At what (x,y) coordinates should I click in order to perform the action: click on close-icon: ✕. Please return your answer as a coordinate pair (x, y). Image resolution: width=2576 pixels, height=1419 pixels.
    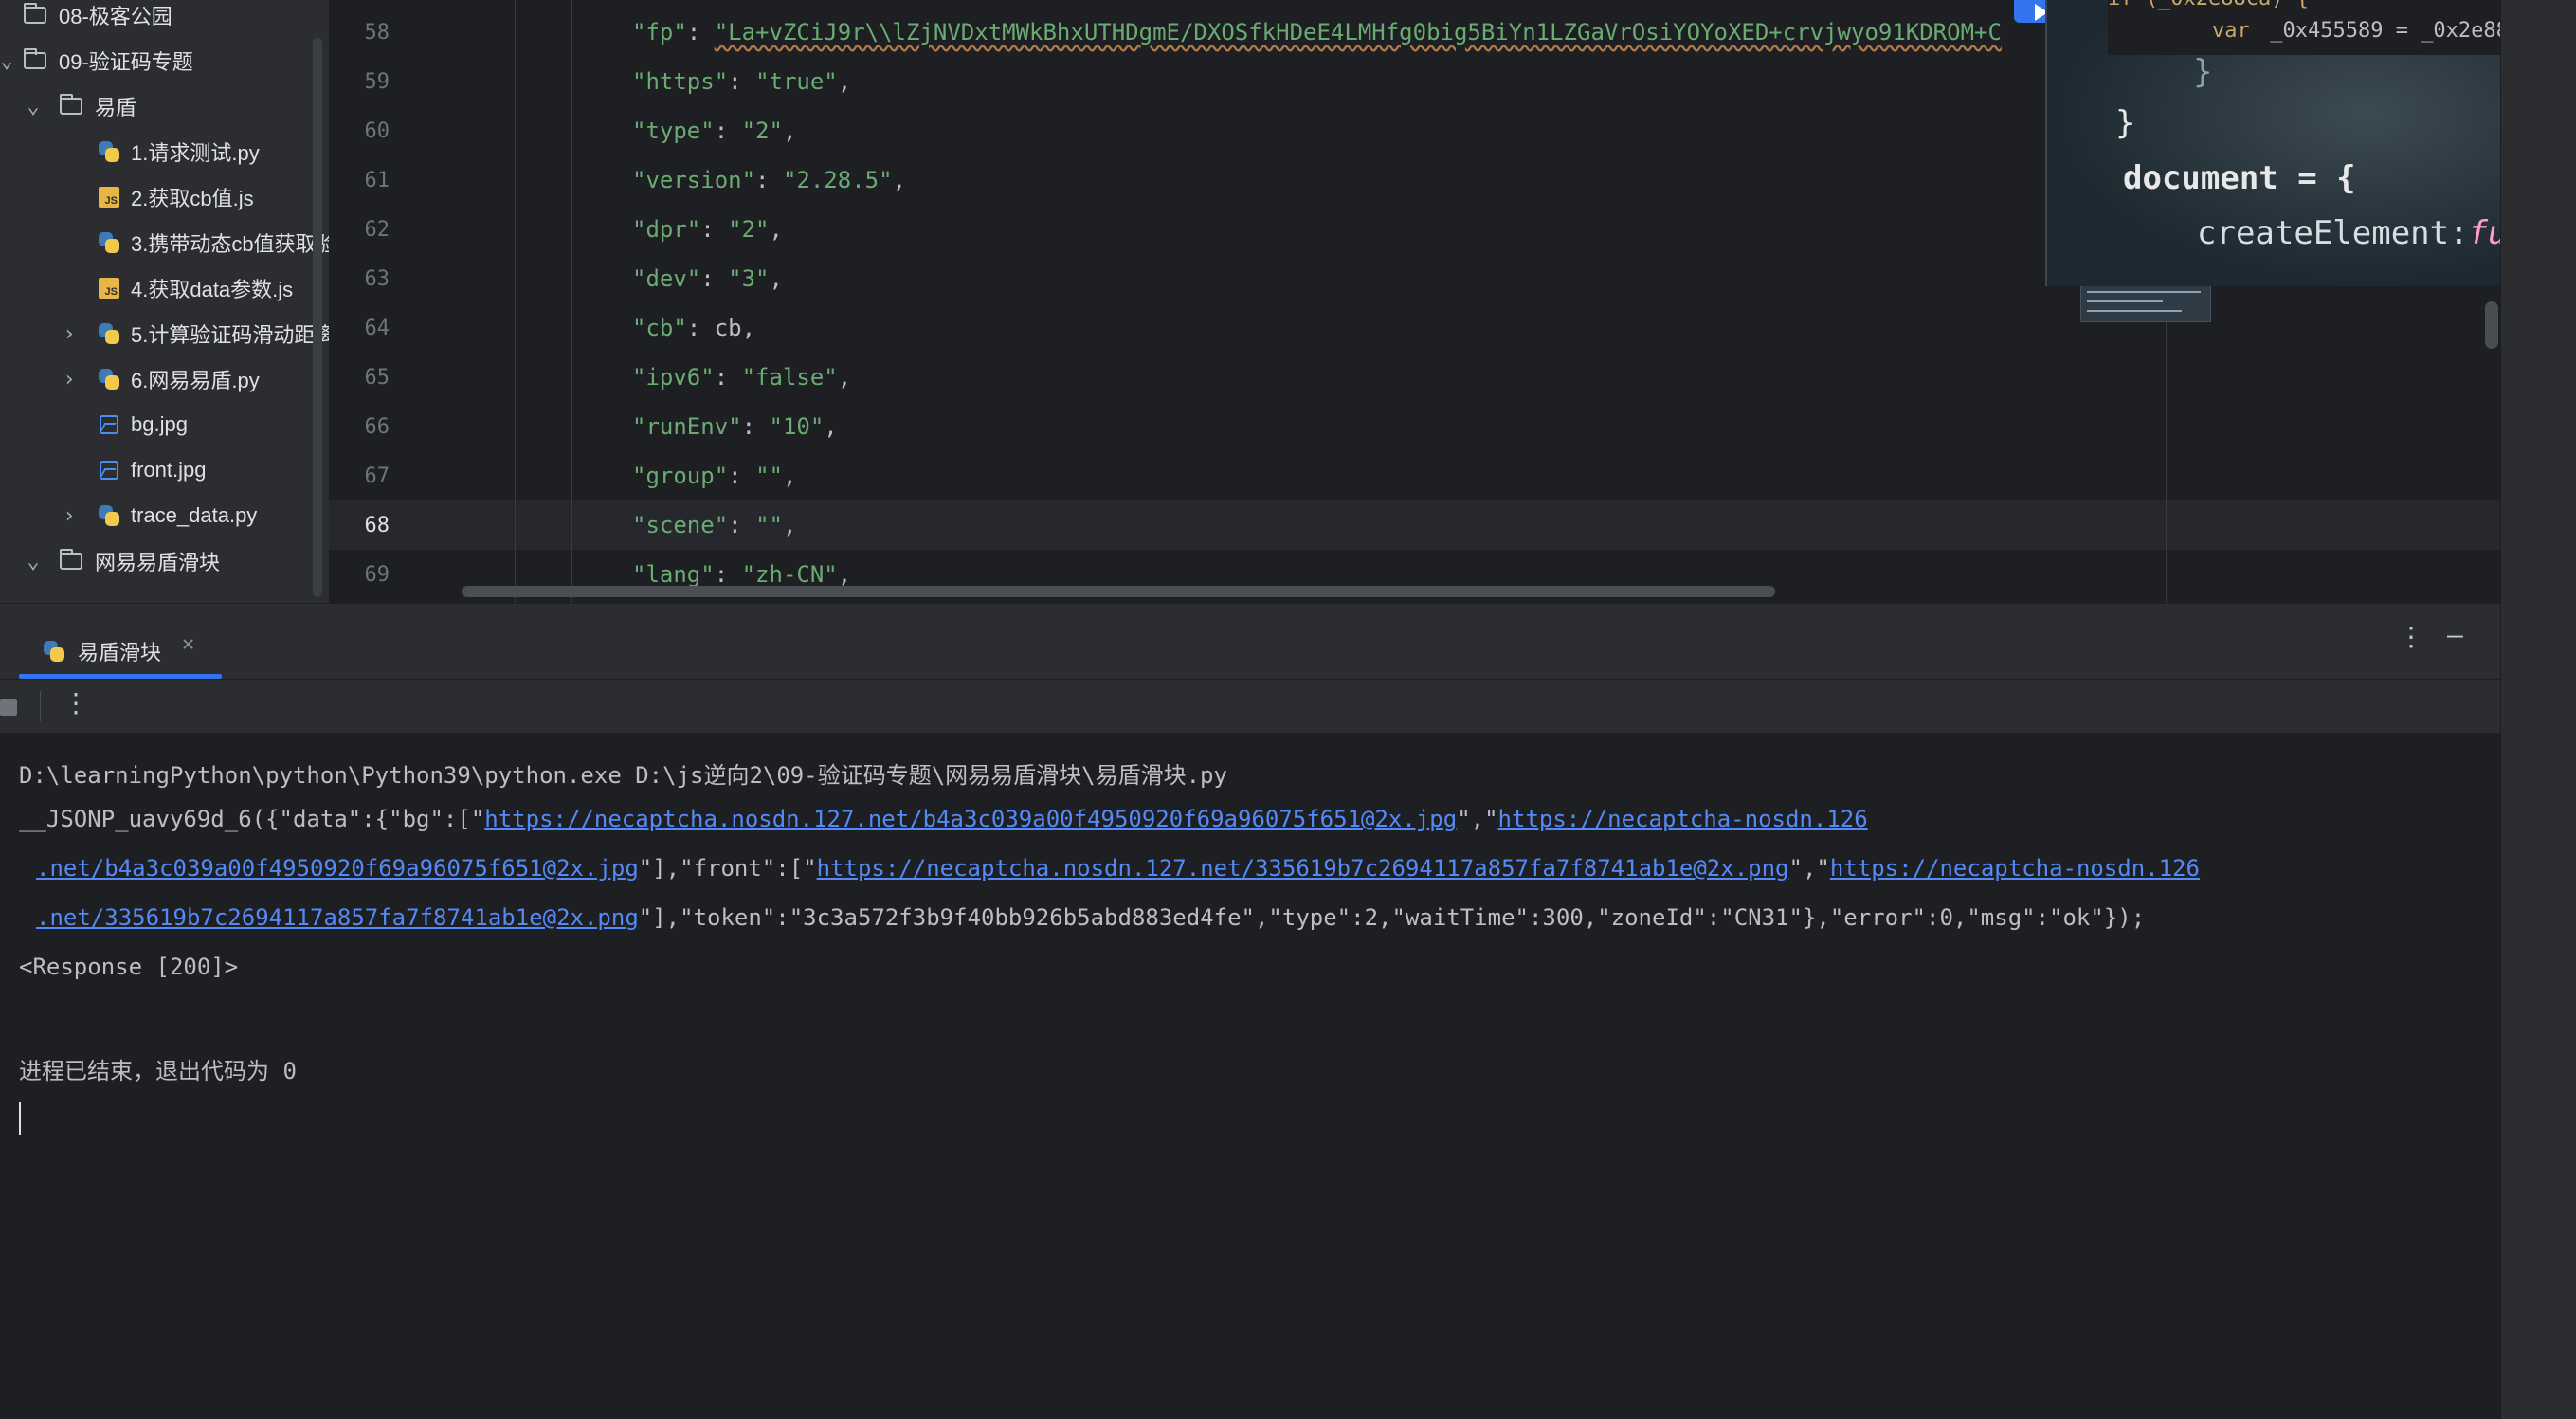
    Looking at the image, I should click on (188, 644).